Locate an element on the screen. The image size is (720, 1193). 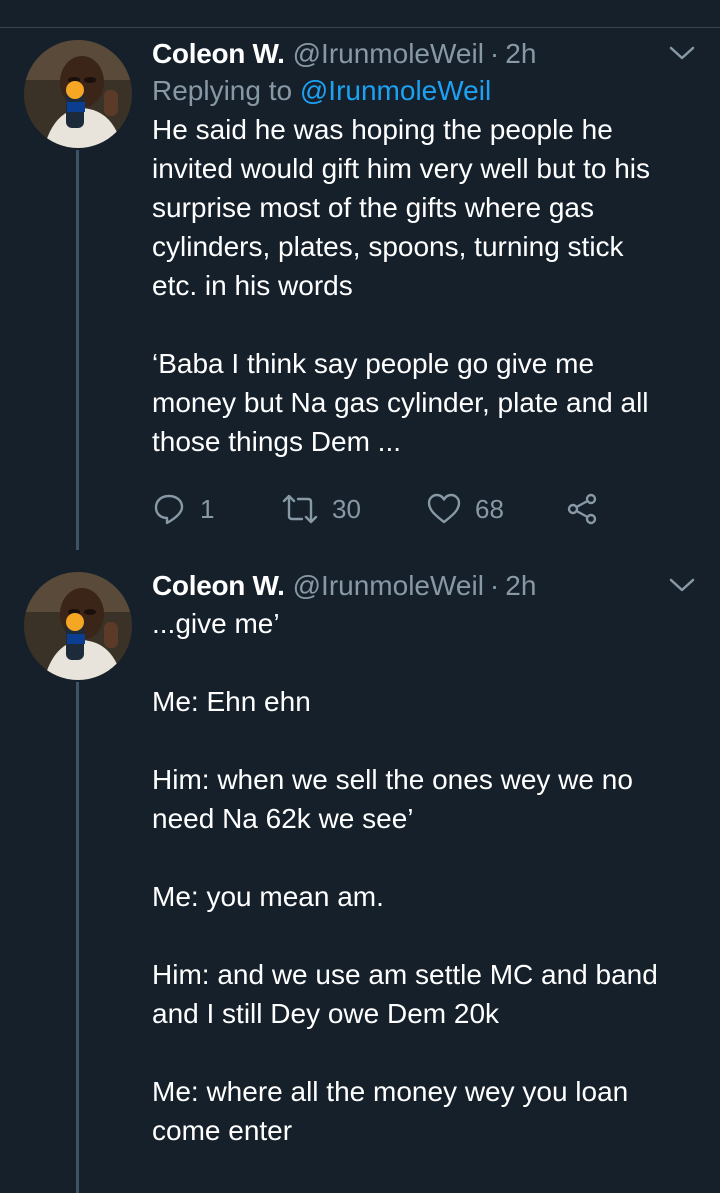
retweet-count: 30 is located at coordinates (346, 508).